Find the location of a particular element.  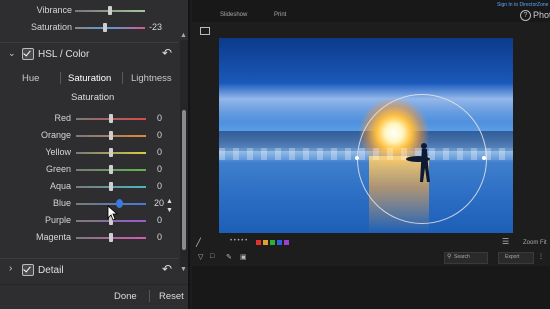

search-placeholder: Search is located at coordinates (462, 257).